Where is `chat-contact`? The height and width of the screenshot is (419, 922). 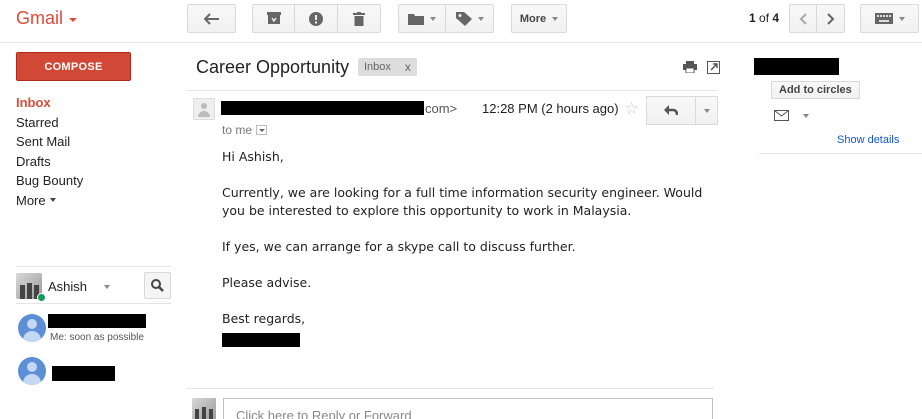
chat-contact is located at coordinates (98, 375).